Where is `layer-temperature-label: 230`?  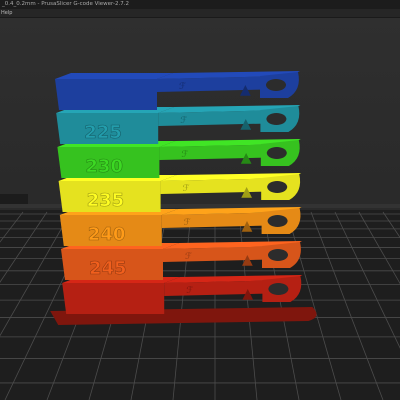 layer-temperature-label: 230 is located at coordinates (104, 166).